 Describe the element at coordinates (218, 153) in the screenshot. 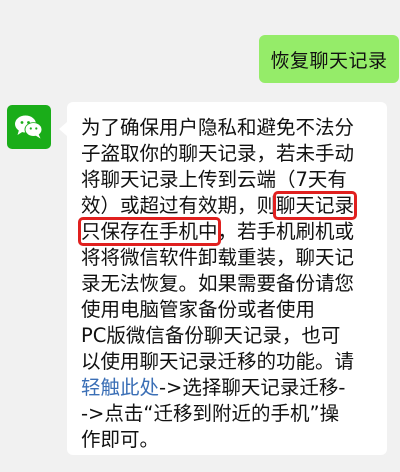

I see `message-line: 子盗取你的聊天记录，若未手动` at that location.